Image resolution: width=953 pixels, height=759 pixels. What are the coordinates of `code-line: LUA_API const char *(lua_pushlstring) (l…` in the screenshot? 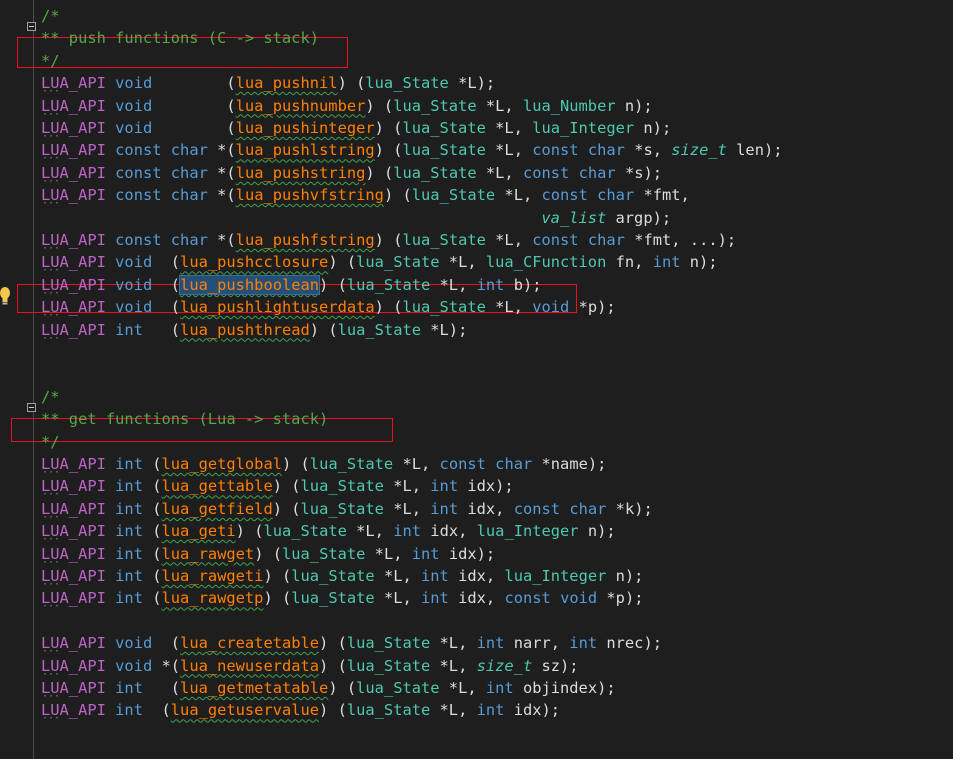 It's located at (412, 150).